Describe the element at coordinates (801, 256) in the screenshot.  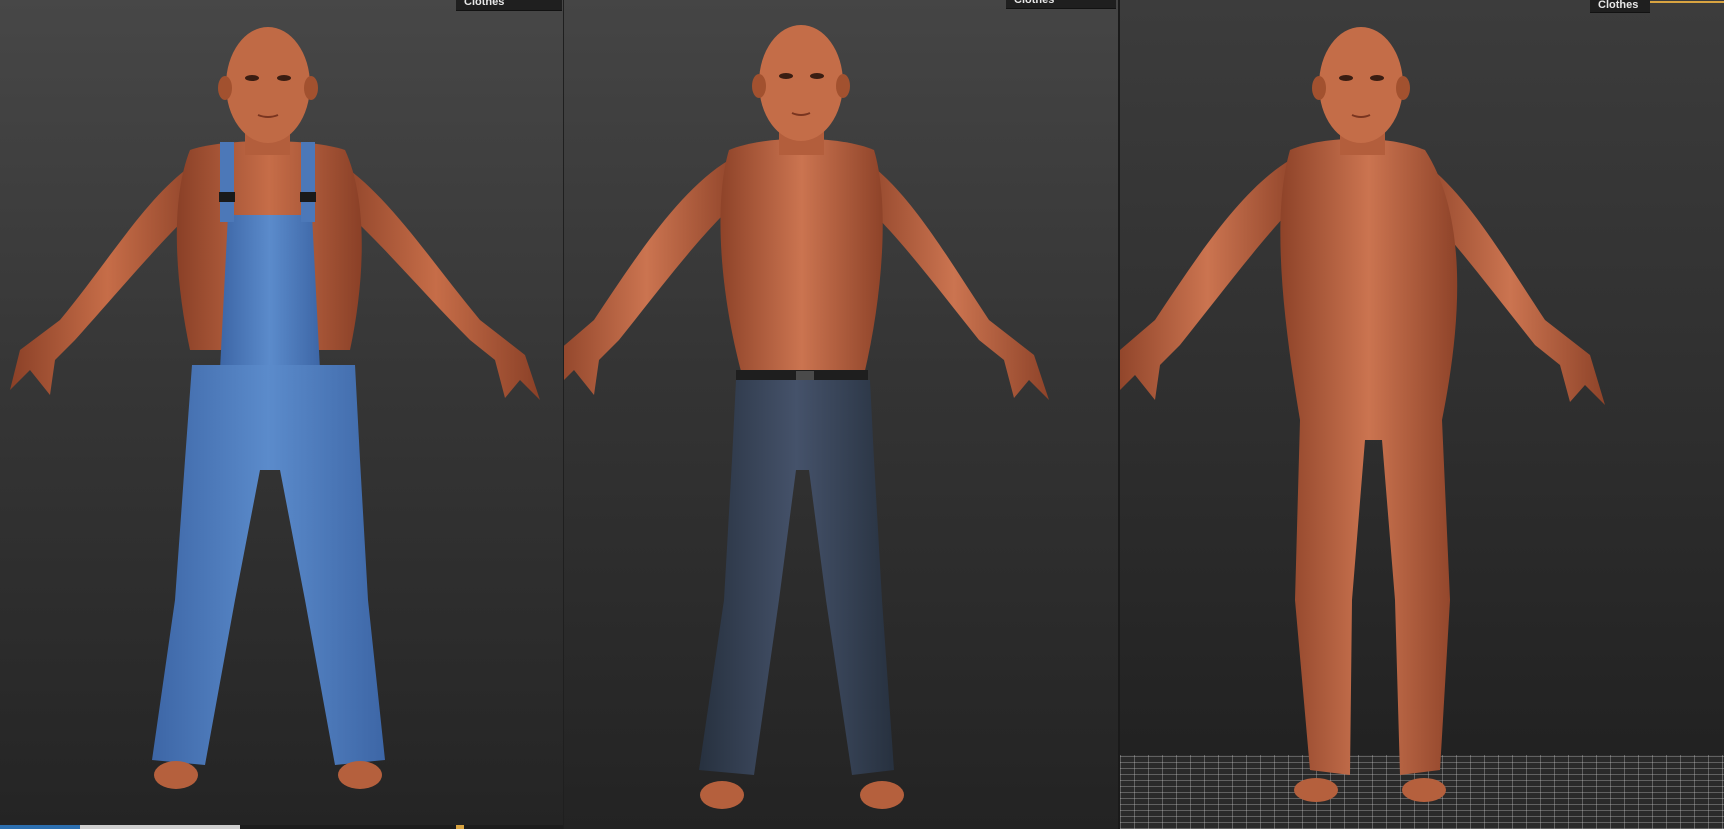
I see `torso` at that location.